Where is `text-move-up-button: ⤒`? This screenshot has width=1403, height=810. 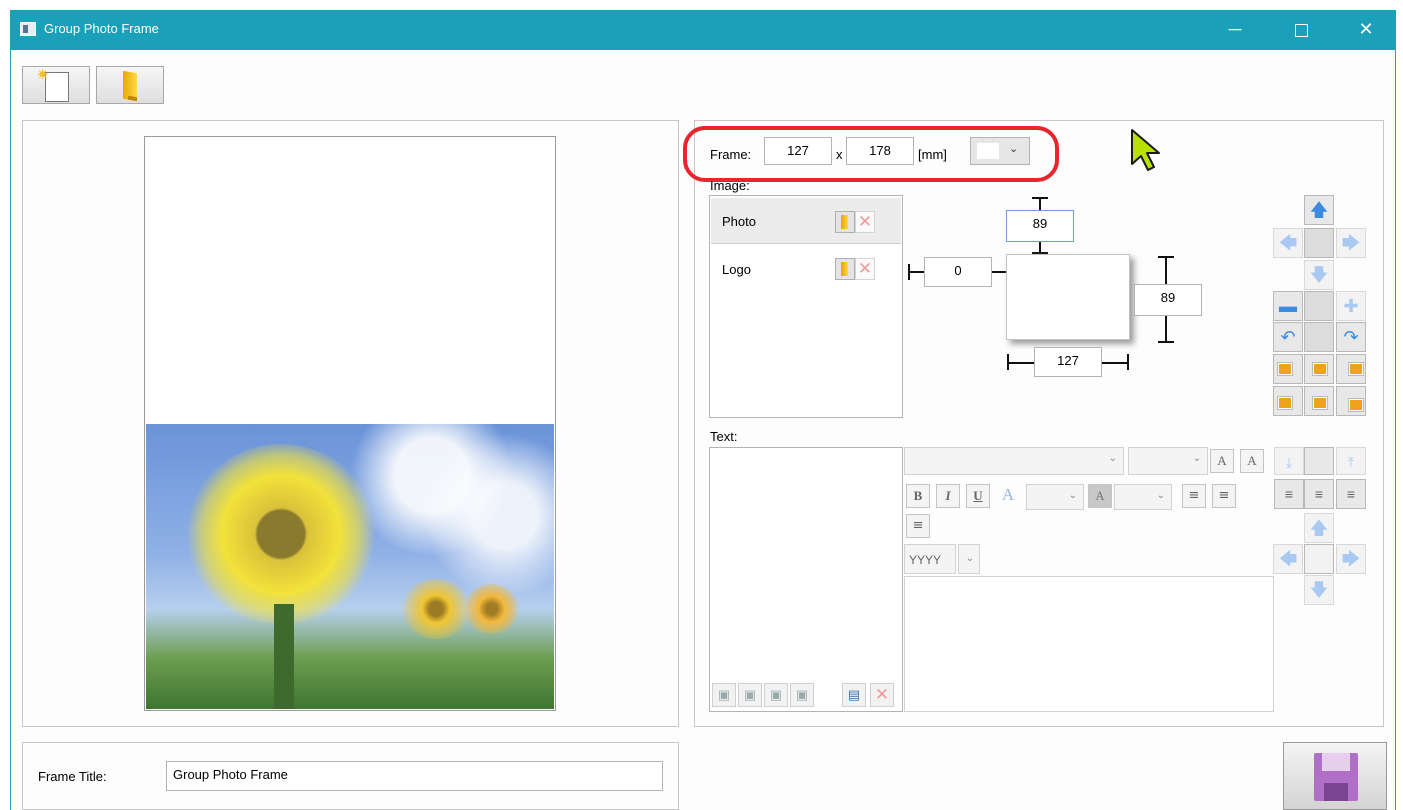 text-move-up-button: ⤒ is located at coordinates (1351, 461).